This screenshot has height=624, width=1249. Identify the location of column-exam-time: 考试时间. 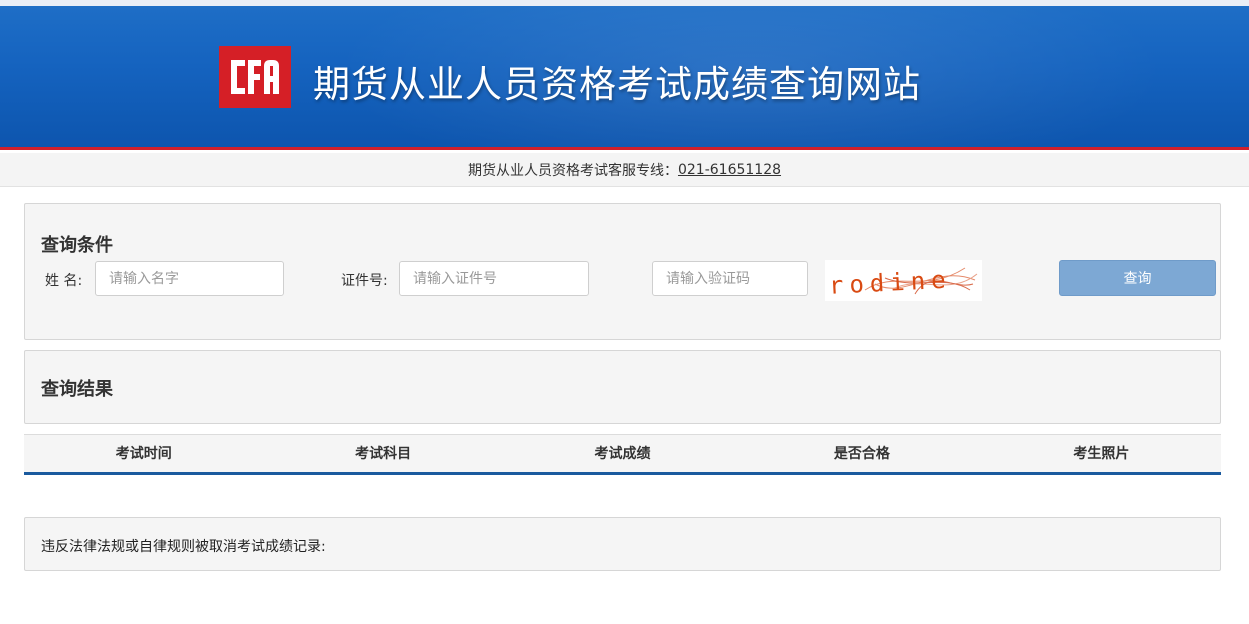
(143, 454).